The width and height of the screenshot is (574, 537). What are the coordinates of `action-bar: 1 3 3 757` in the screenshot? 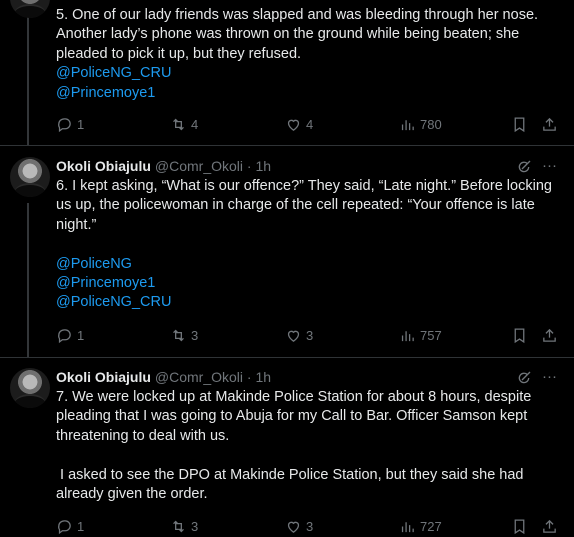 It's located at (309, 335).